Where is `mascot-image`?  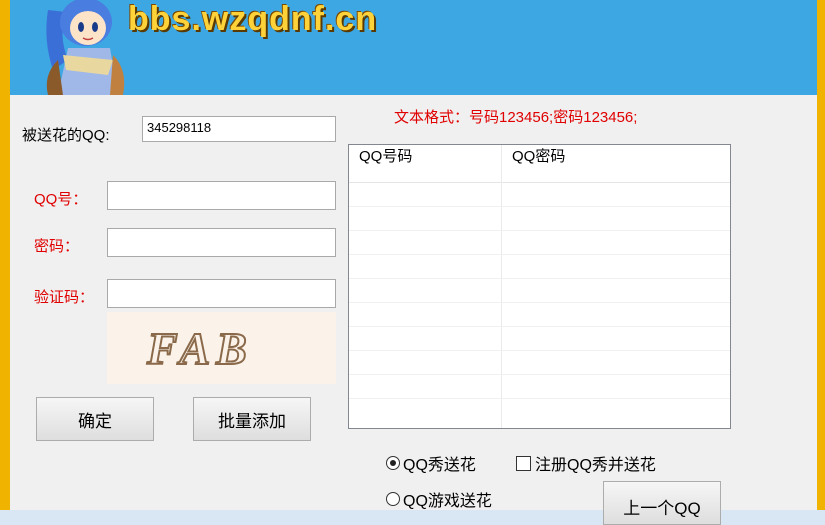
mascot-image is located at coordinates (85, 47).